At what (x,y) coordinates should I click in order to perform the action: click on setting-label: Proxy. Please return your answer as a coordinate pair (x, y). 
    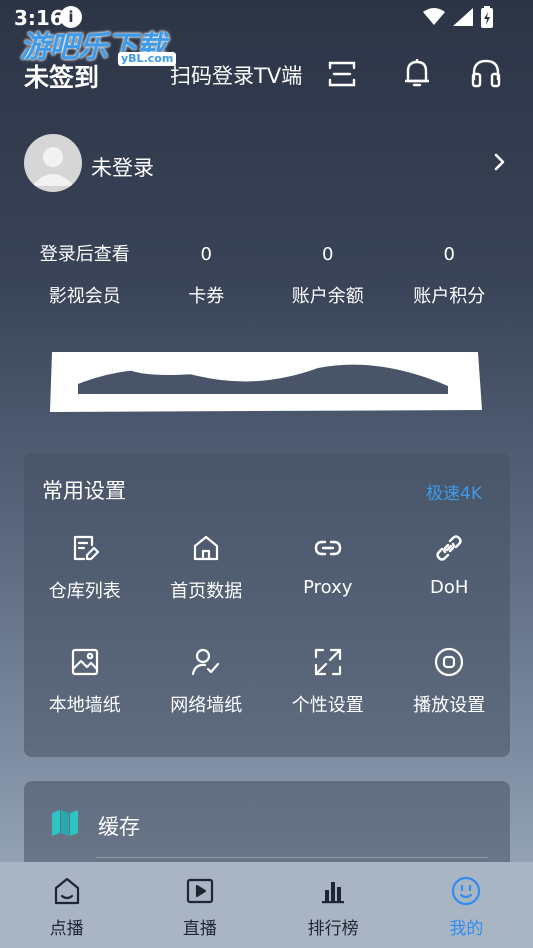
    Looking at the image, I should click on (328, 587).